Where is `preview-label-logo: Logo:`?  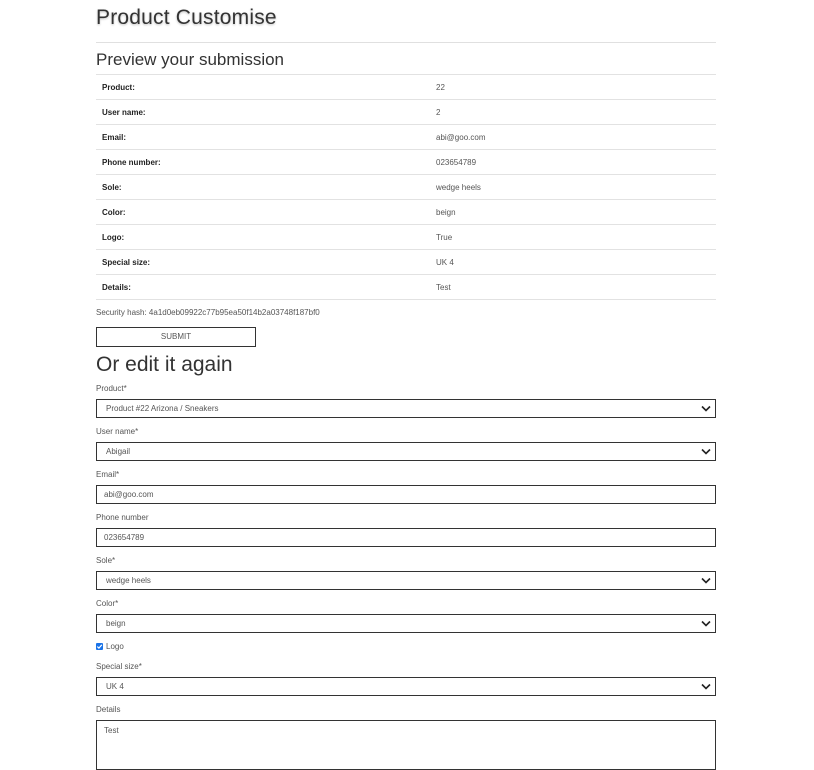
preview-label-logo: Logo: is located at coordinates (263, 237).